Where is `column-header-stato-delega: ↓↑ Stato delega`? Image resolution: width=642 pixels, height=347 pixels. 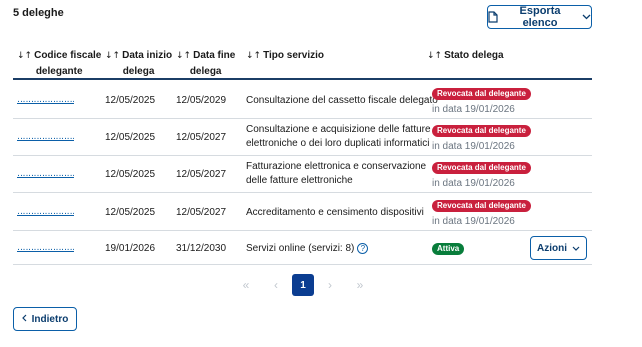
column-header-stato-delega: ↓↑ Stato delega is located at coordinates (465, 56).